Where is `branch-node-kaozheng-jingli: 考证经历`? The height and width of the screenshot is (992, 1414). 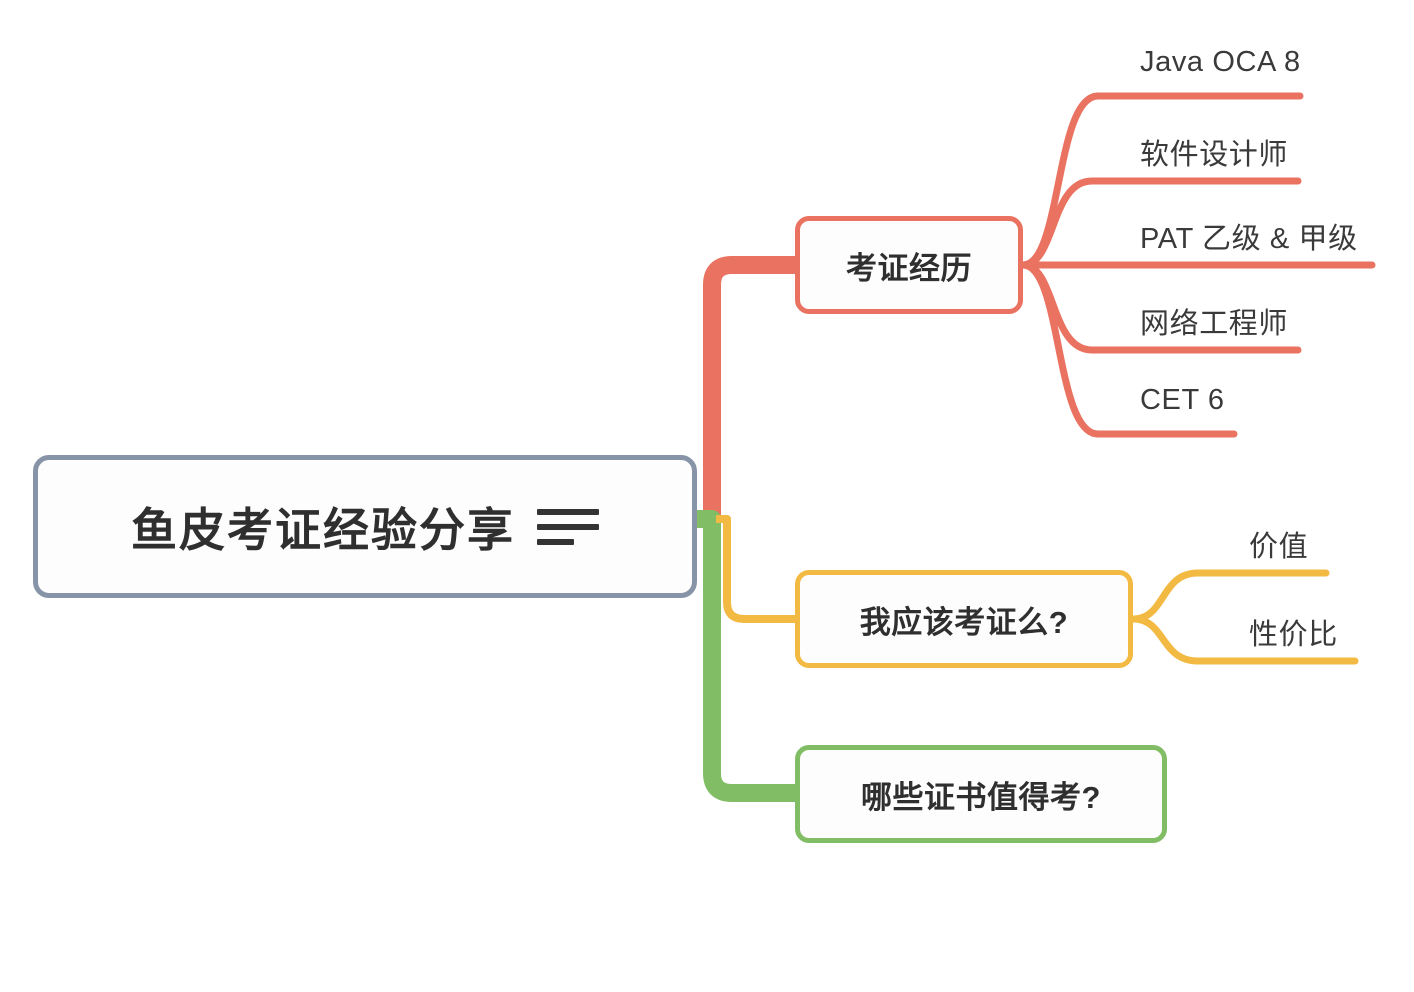 branch-node-kaozheng-jingli: 考证经历 is located at coordinates (909, 265).